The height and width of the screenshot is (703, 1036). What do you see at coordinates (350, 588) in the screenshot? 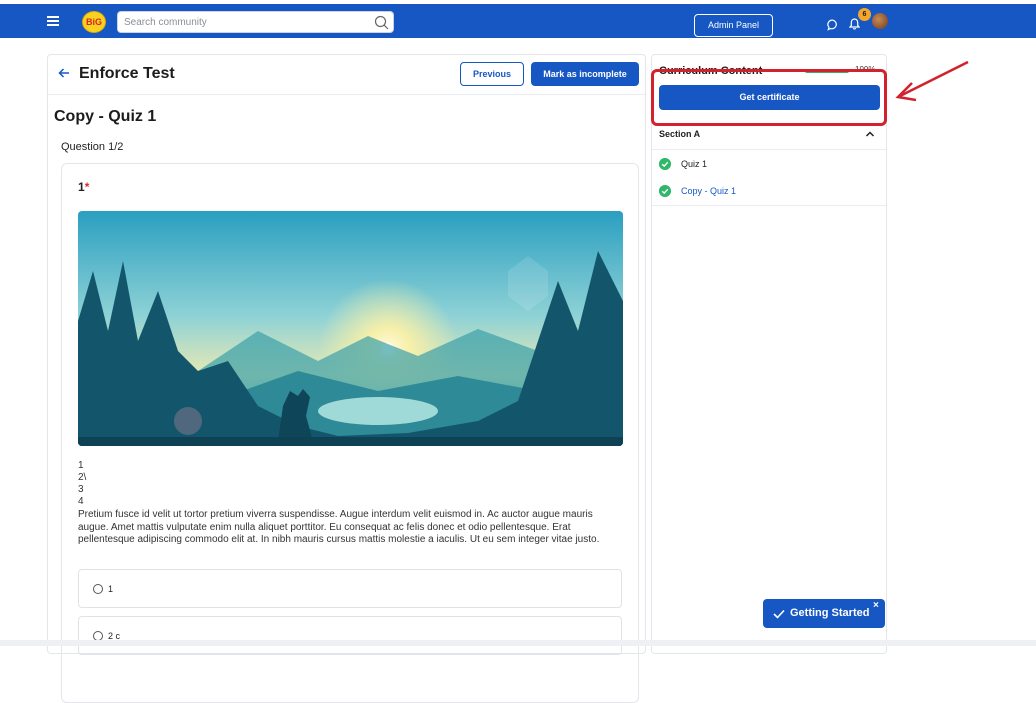
I see `answer-option: 1` at bounding box center [350, 588].